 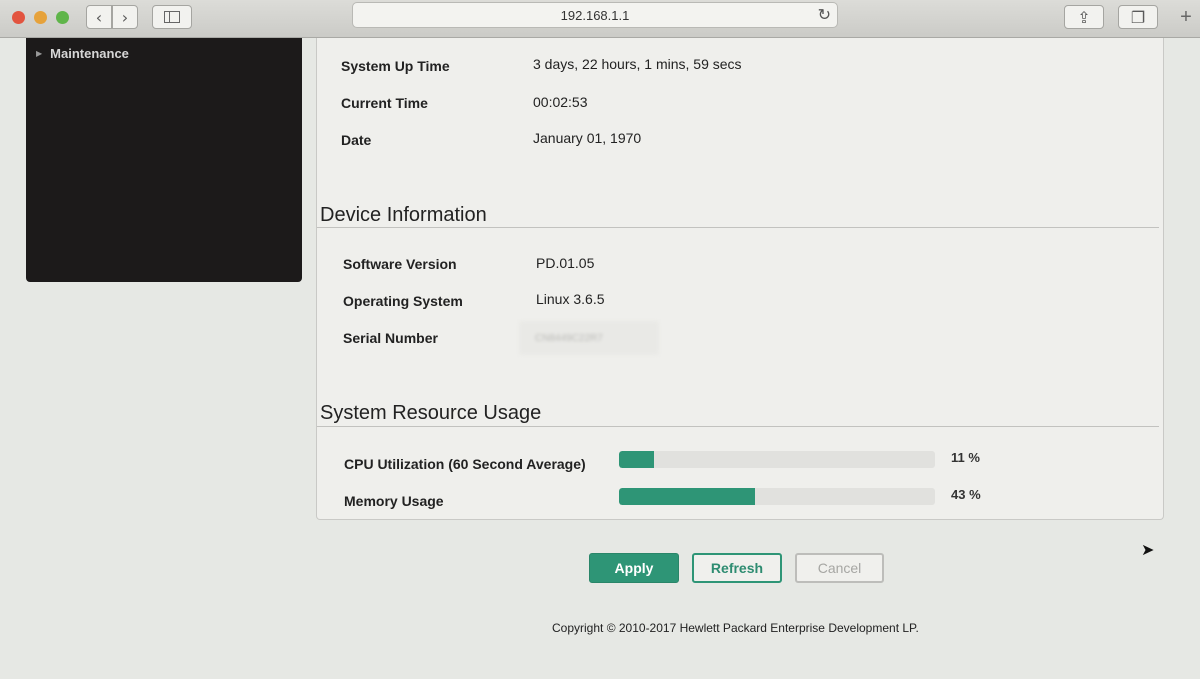 I want to click on sidebar-item-maintenance: ▶ Maintenance, so click(x=82, y=53).